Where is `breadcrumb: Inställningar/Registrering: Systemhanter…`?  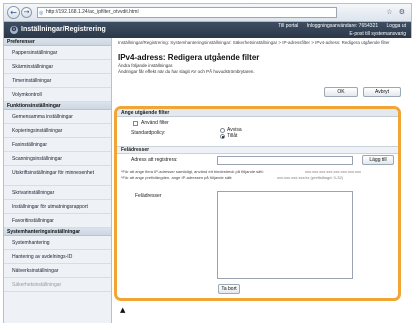
breadcrumb: Inställningar/Registrering: Systemhanter… is located at coordinates (254, 42).